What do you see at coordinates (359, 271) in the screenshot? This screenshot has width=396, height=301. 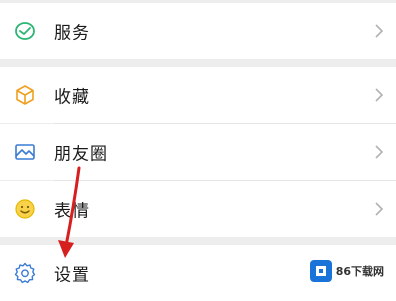 I see `watermark-text: 86下载网` at bounding box center [359, 271].